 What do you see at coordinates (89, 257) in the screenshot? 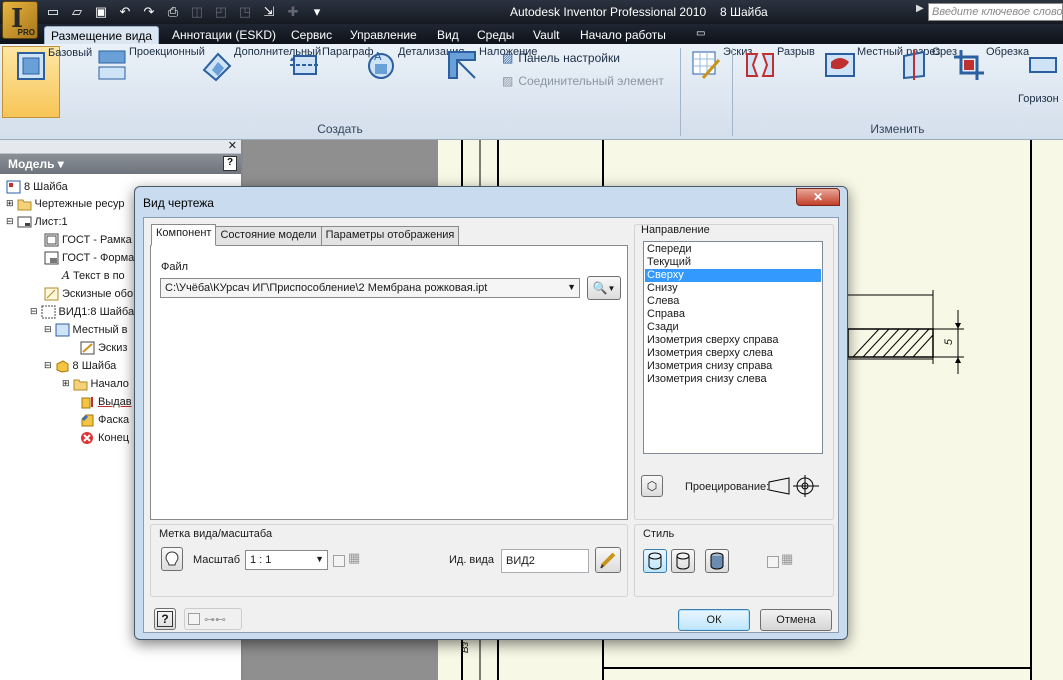
I see `tree-item-title-block: ГОСТ - Форма` at bounding box center [89, 257].